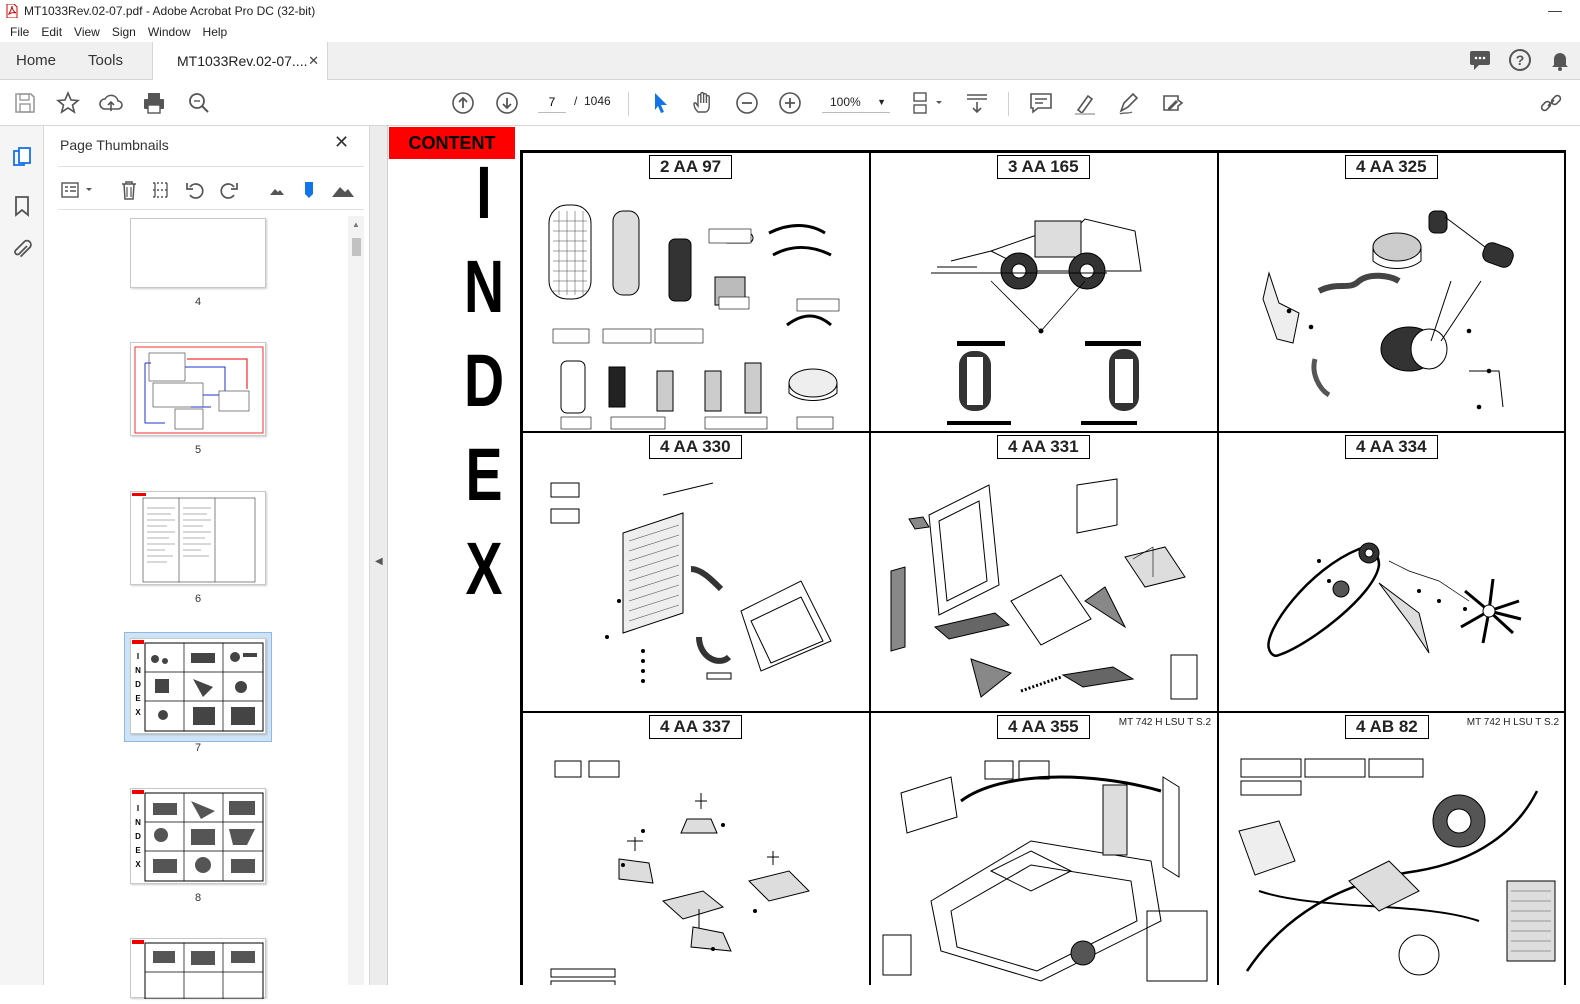  What do you see at coordinates (105, 61) in the screenshot?
I see `tab-tools: Tools` at bounding box center [105, 61].